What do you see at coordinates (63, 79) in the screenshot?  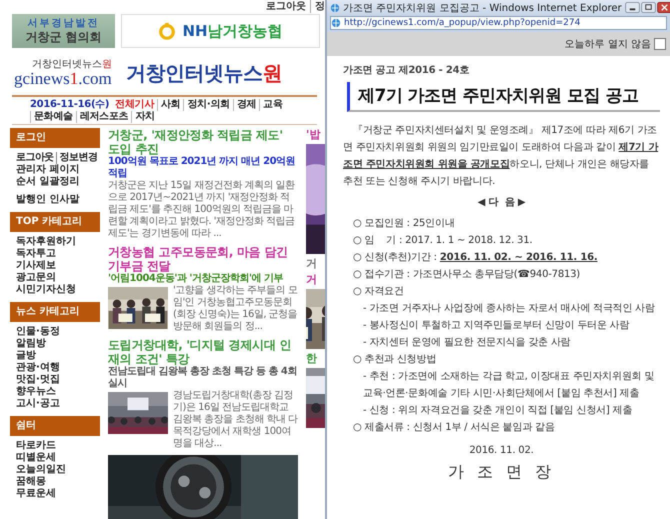 I see `logo-domain: gcinews1.com` at bounding box center [63, 79].